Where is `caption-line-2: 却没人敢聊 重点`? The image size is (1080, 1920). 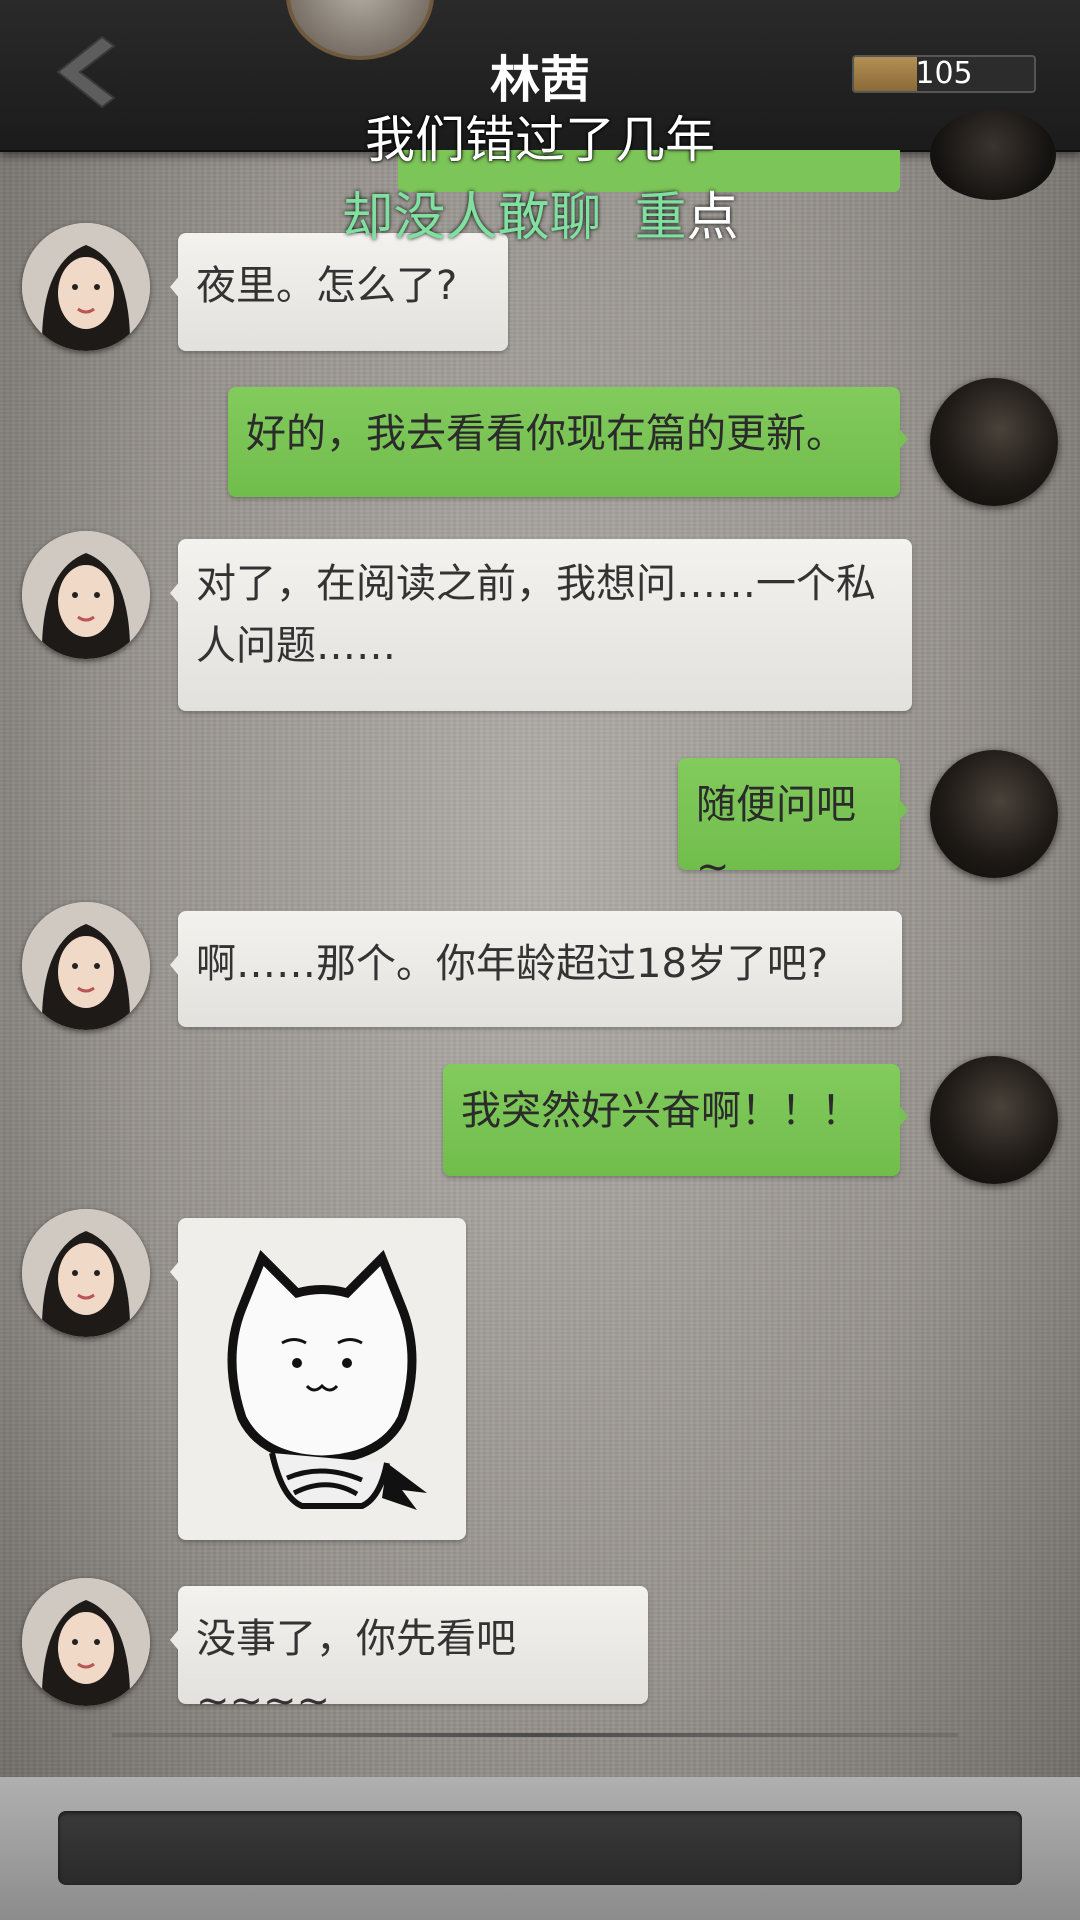 caption-line-2: 却没人敢聊 重点 is located at coordinates (540, 212).